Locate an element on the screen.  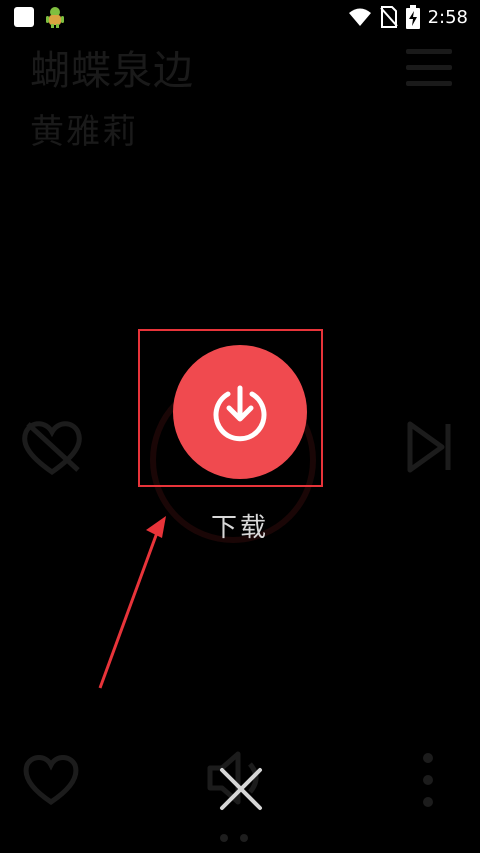
menu-icon is located at coordinates (429, 68).